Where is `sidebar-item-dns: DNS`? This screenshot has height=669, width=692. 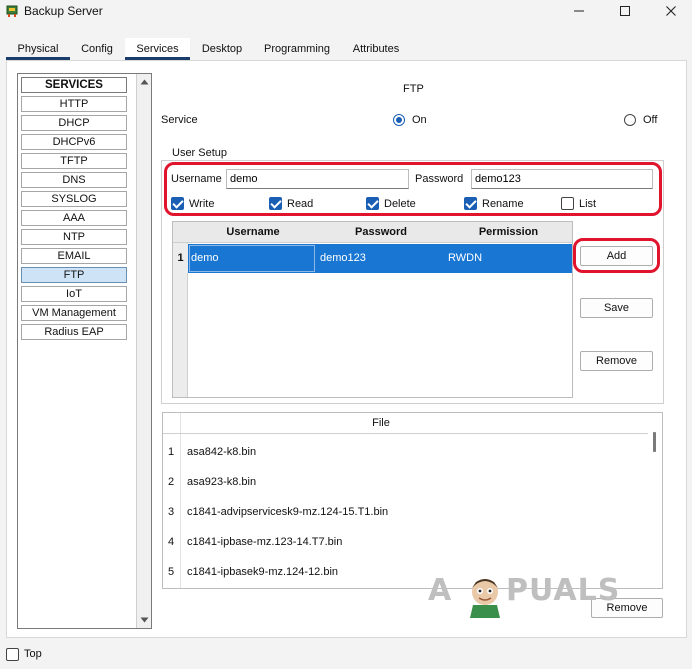
sidebar-item-dns: DNS is located at coordinates (74, 180).